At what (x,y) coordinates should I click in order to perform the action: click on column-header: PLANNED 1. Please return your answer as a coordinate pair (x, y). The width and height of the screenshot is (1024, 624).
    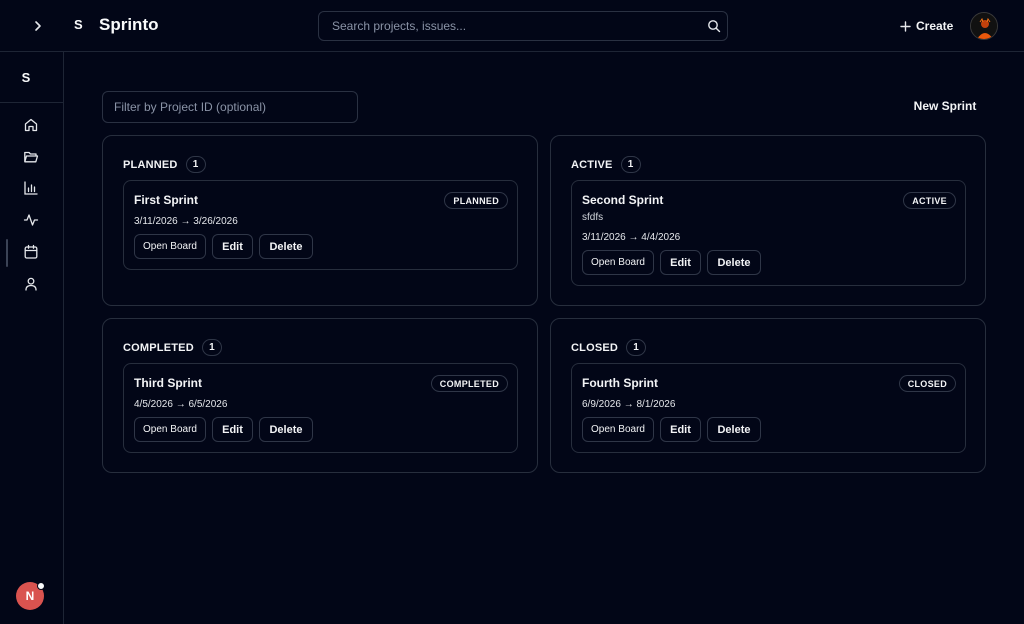
    Looking at the image, I should click on (164, 164).